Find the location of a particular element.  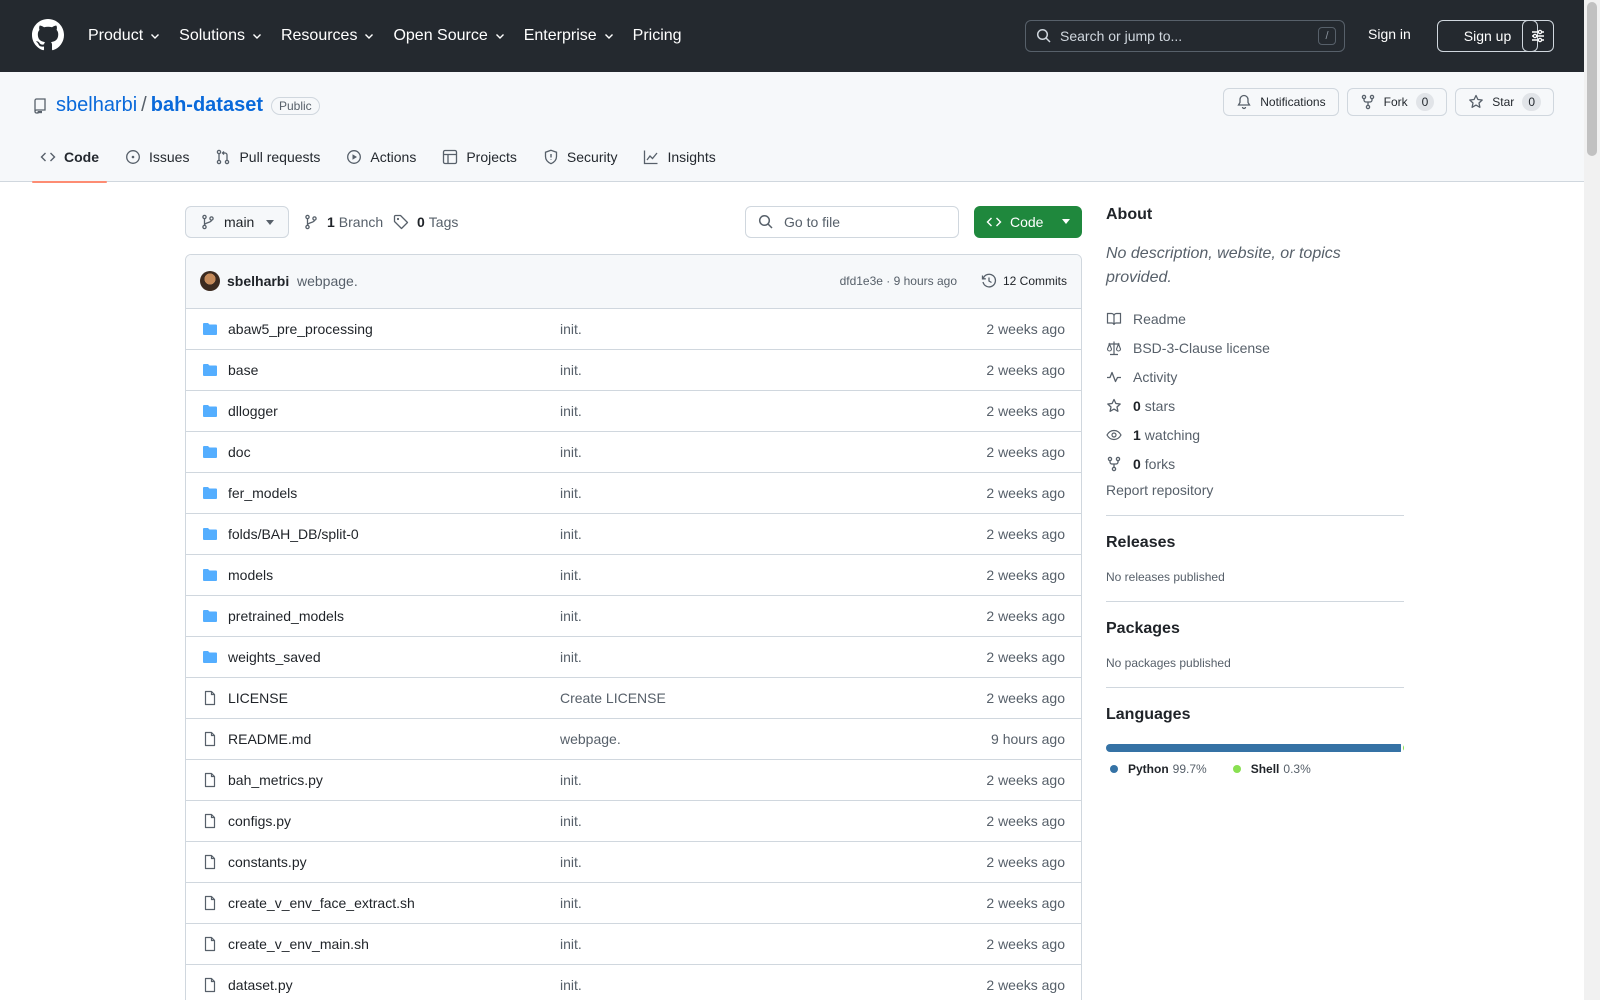

code-icon is located at coordinates (48, 157).